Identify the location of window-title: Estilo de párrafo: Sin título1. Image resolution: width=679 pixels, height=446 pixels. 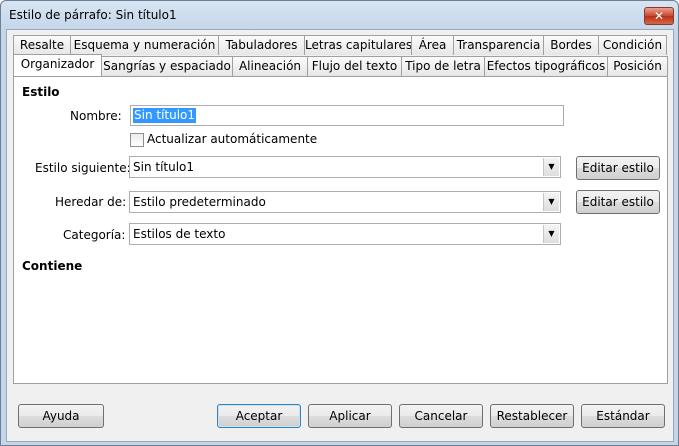
(93, 15).